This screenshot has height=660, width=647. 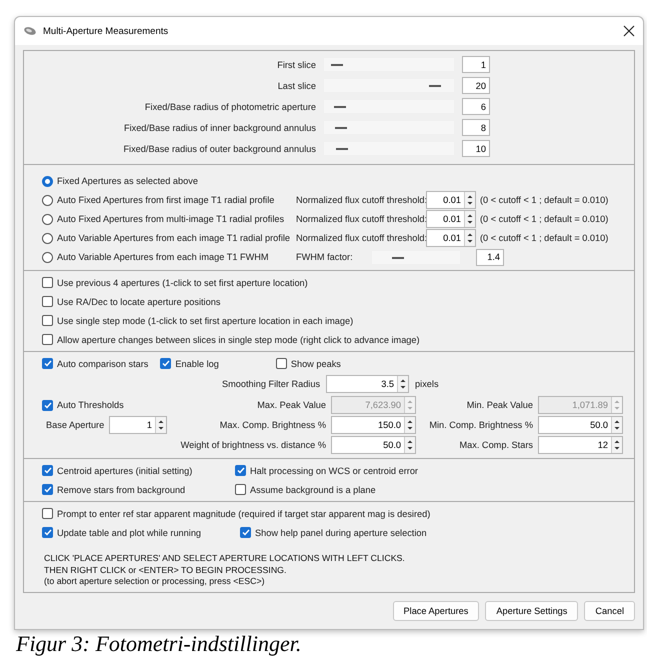 I want to click on close-icon, so click(x=629, y=31).